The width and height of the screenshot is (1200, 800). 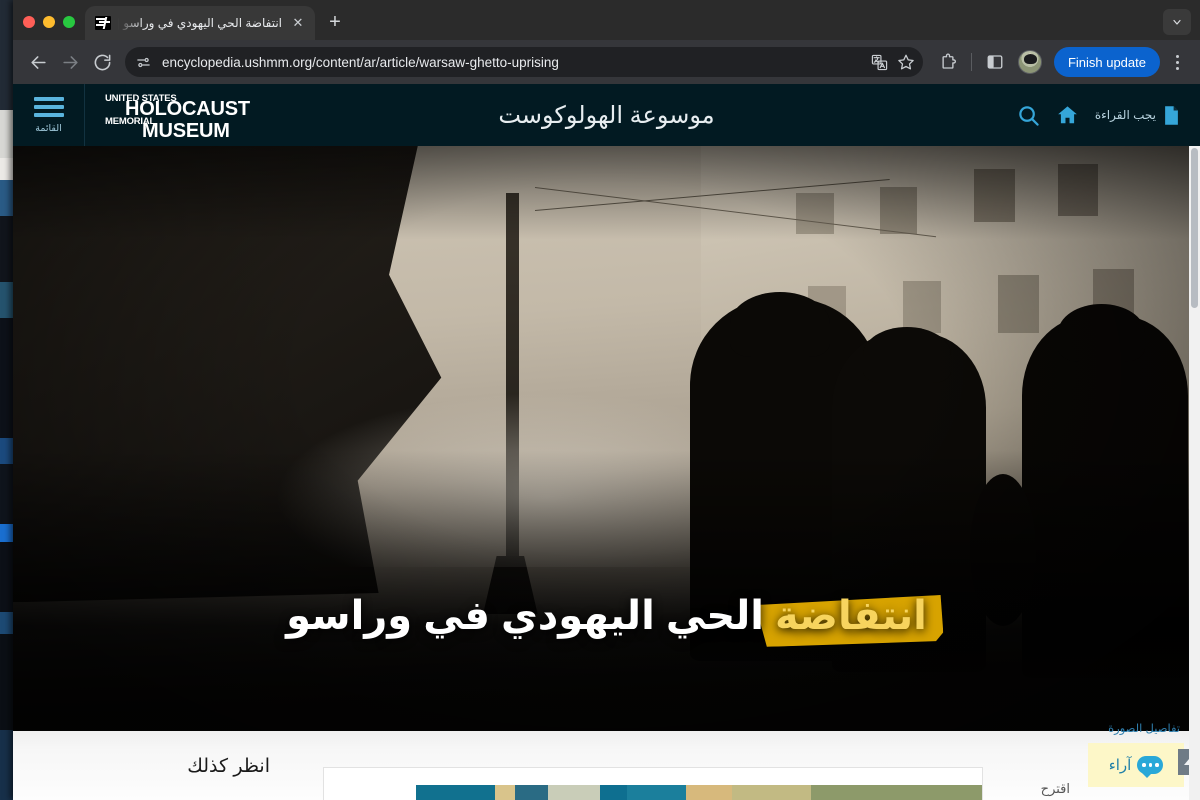 I want to click on tab-title: انتفاضة الحي اليهودي في وراسو | مو, so click(x=200, y=23).